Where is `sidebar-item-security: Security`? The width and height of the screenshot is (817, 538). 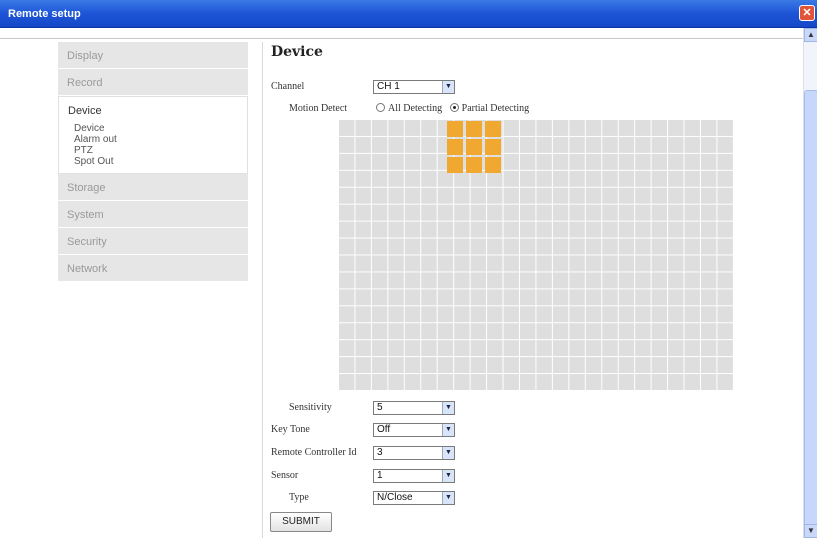 sidebar-item-security: Security is located at coordinates (153, 241).